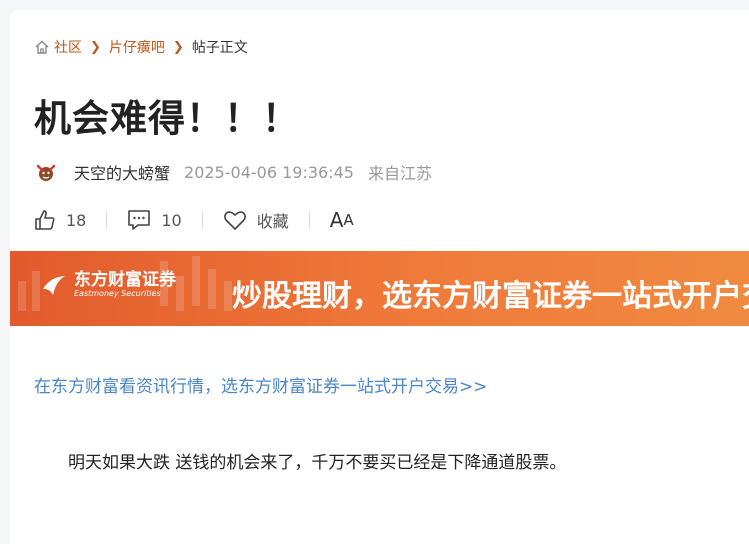 The height and width of the screenshot is (544, 749). I want to click on action-bar: 18 10 收藏 AA, so click(194, 220).